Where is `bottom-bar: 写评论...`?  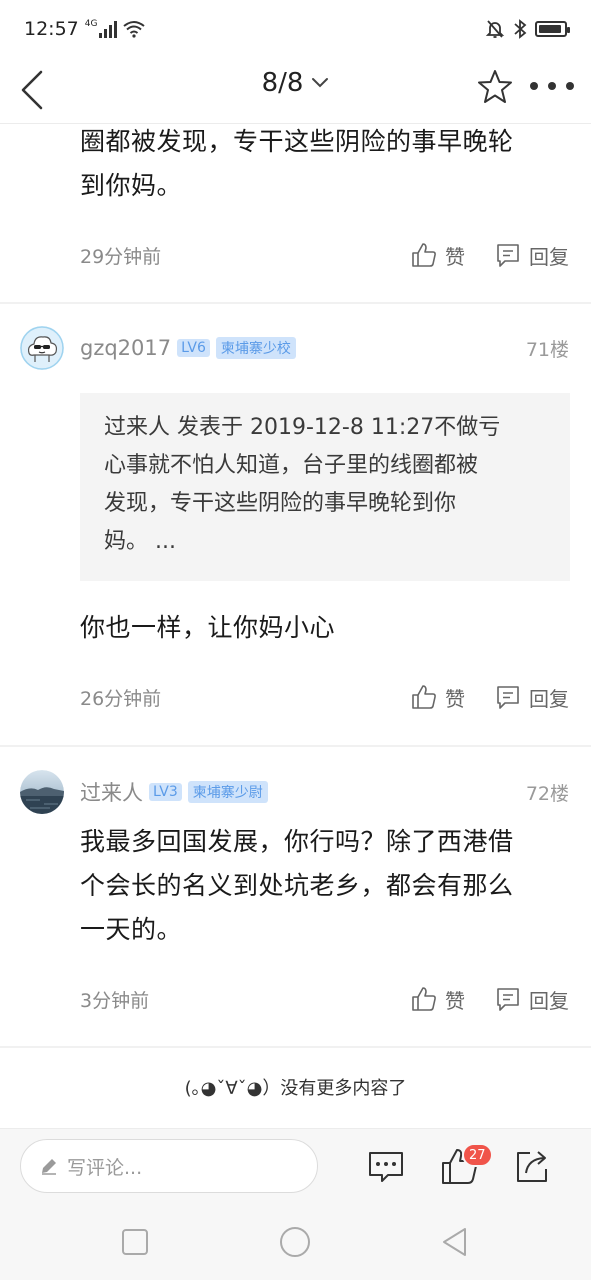
bottom-bar: 写评论... is located at coordinates (295, 1166).